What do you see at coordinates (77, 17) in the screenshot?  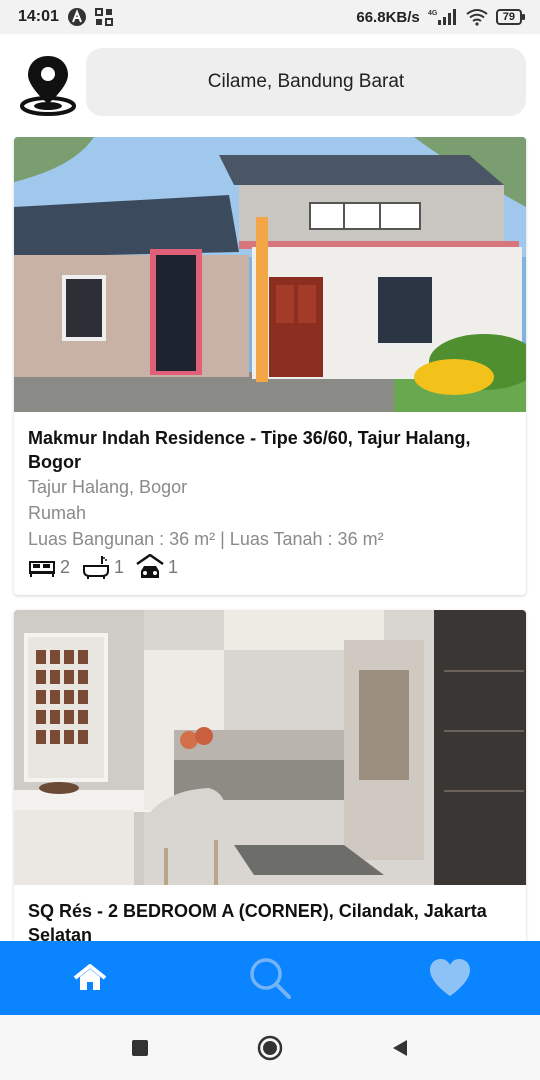 I see `app-a-icon` at bounding box center [77, 17].